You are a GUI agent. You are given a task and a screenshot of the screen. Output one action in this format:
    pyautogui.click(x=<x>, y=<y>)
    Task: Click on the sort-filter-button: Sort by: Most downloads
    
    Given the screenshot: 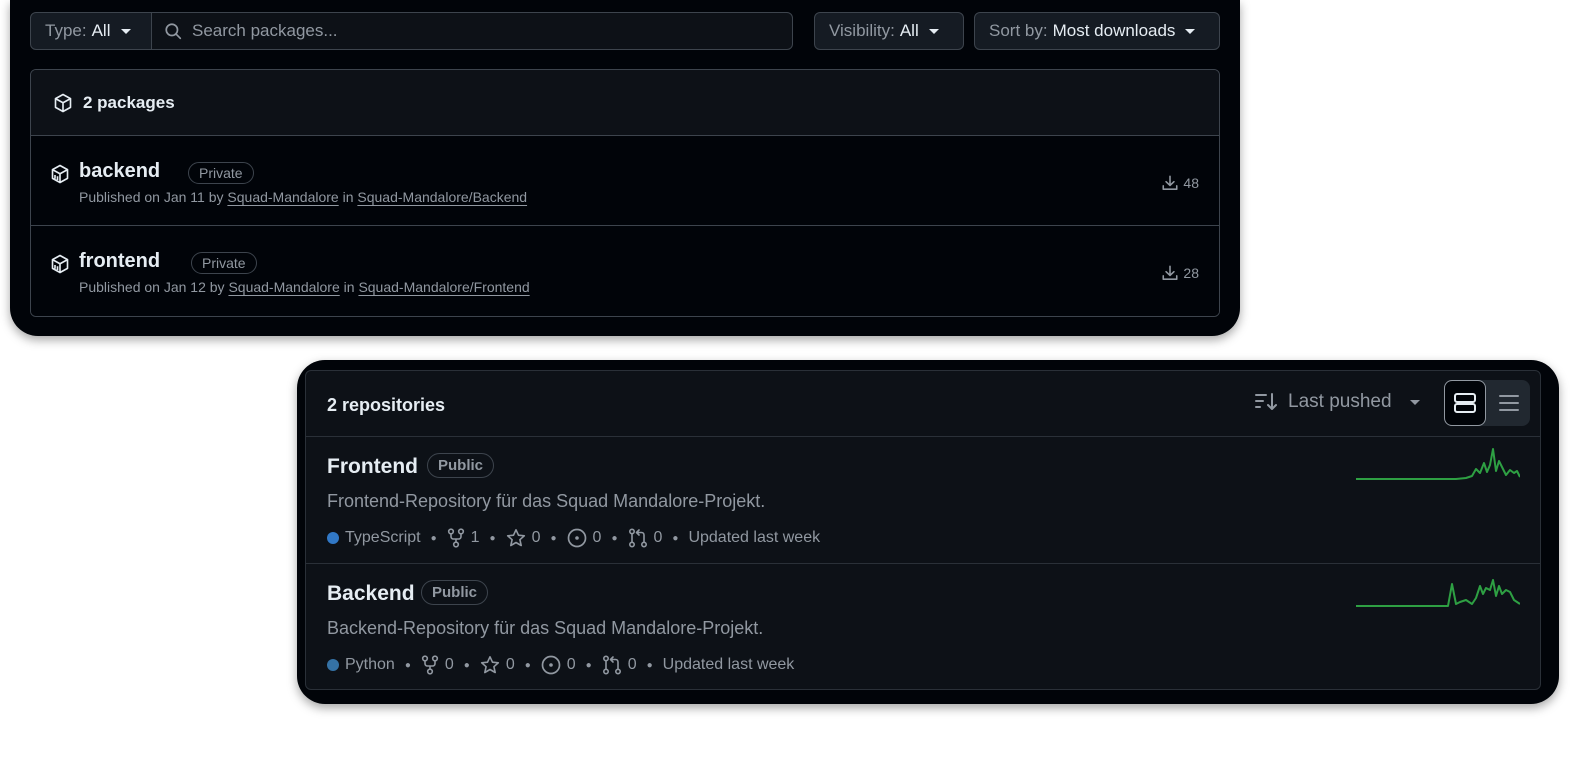 What is the action you would take?
    pyautogui.click(x=1097, y=31)
    